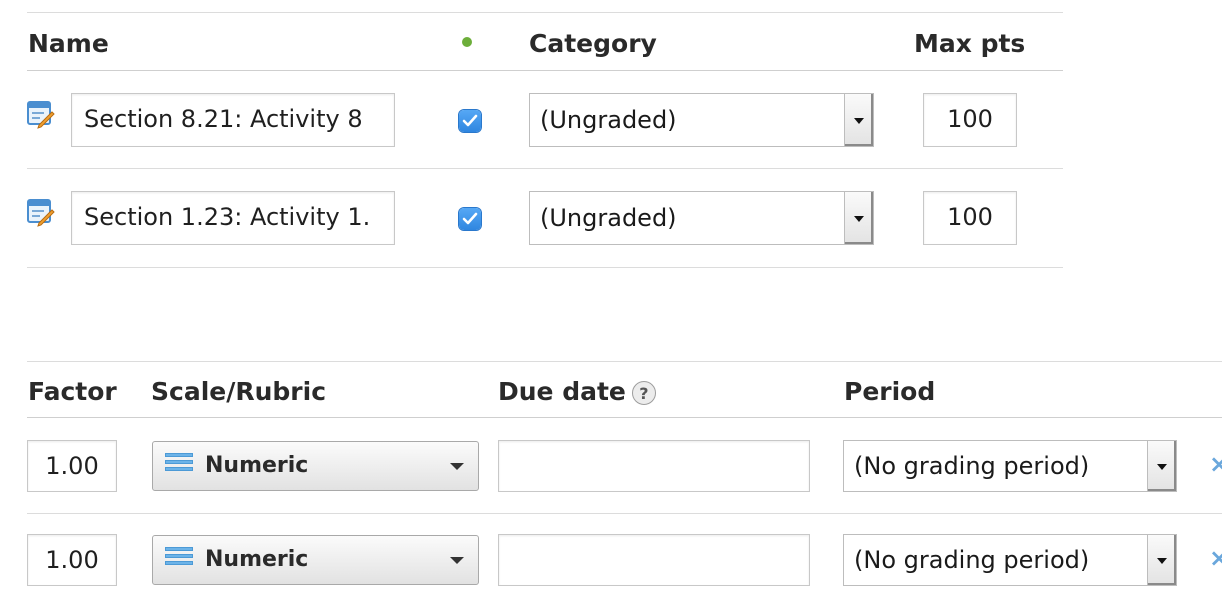 The width and height of the screenshot is (1222, 599). What do you see at coordinates (72, 391) in the screenshot?
I see `header-factor: Factor` at bounding box center [72, 391].